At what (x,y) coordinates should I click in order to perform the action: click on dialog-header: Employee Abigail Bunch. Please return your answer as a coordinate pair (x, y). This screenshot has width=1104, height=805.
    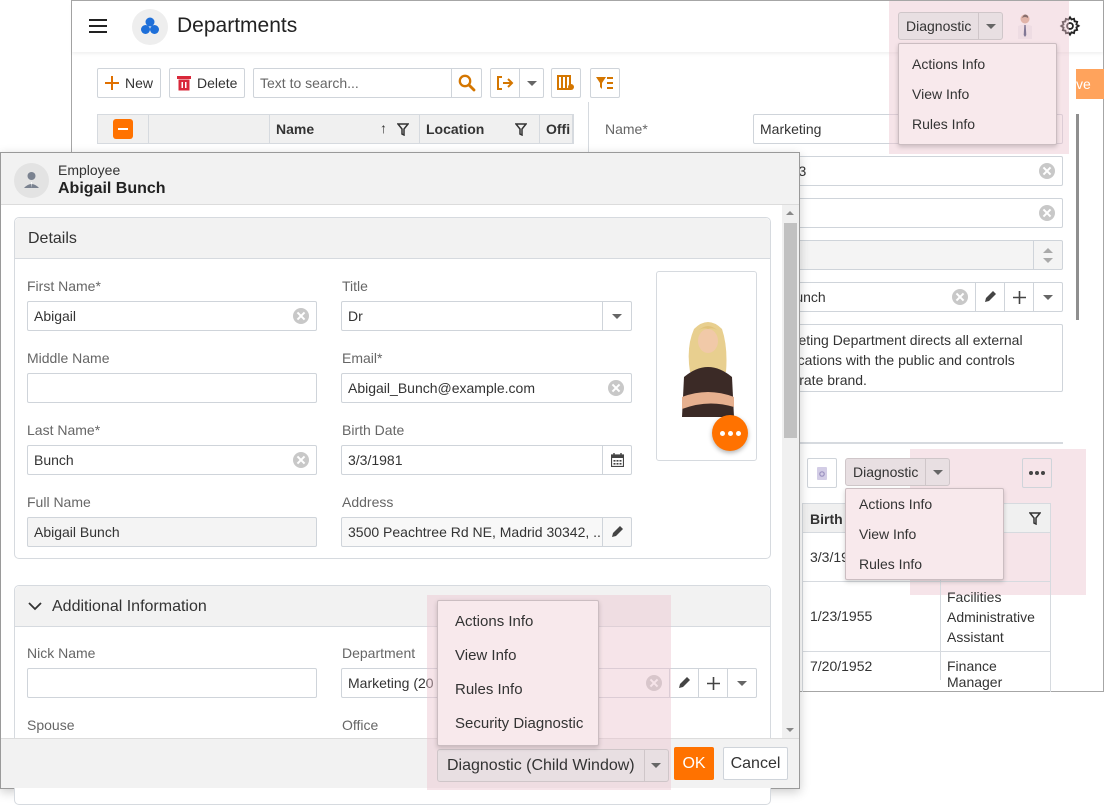
    Looking at the image, I should click on (400, 179).